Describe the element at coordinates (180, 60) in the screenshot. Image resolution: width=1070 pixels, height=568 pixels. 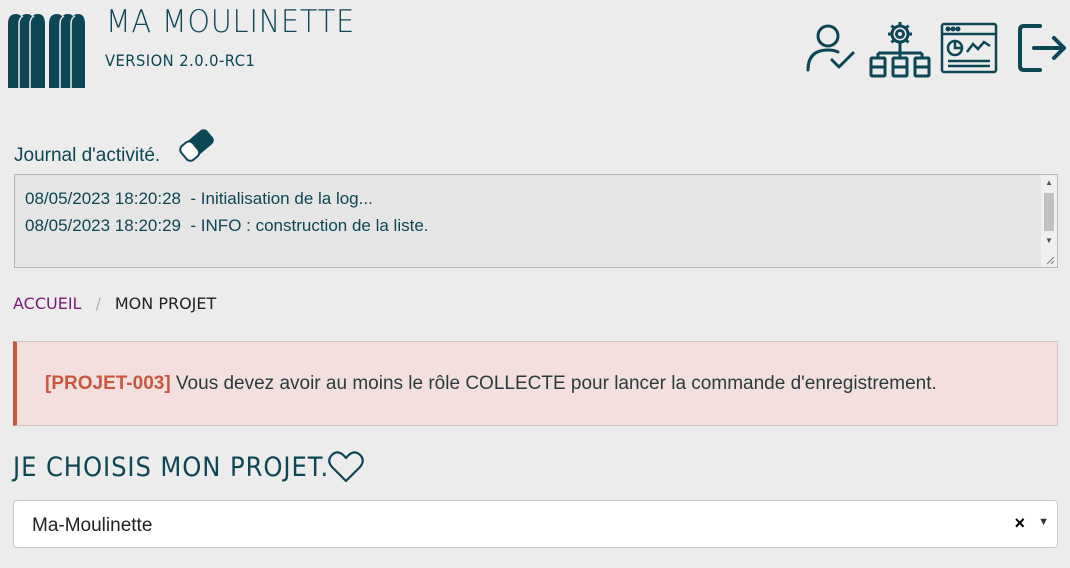
I see `app-version: VERSION 2.0.0-RC1` at that location.